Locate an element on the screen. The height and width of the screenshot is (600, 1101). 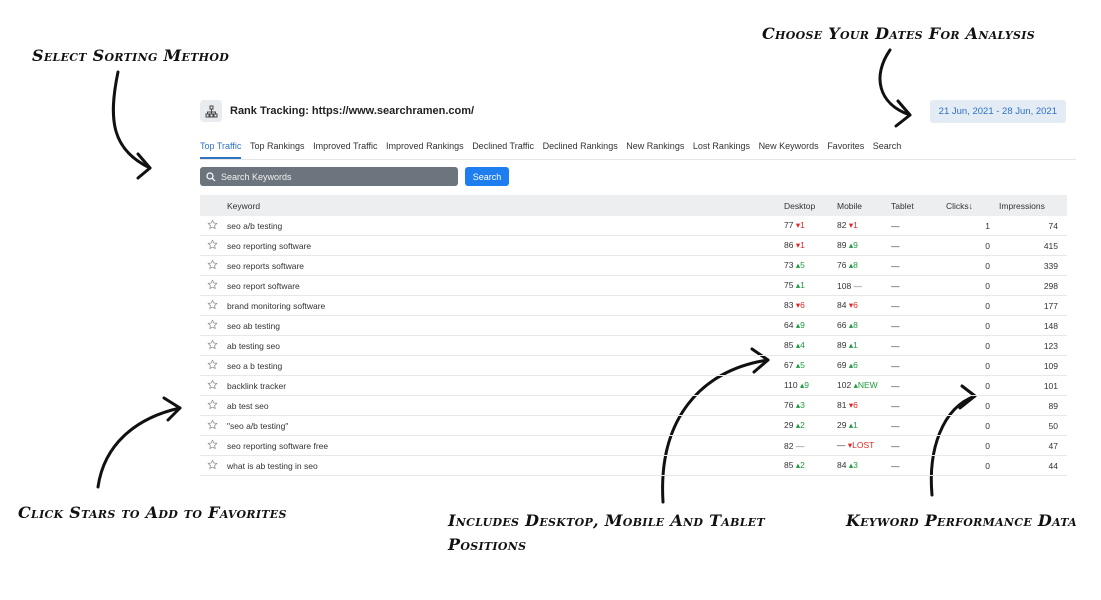
tab-search: Search is located at coordinates (887, 147).